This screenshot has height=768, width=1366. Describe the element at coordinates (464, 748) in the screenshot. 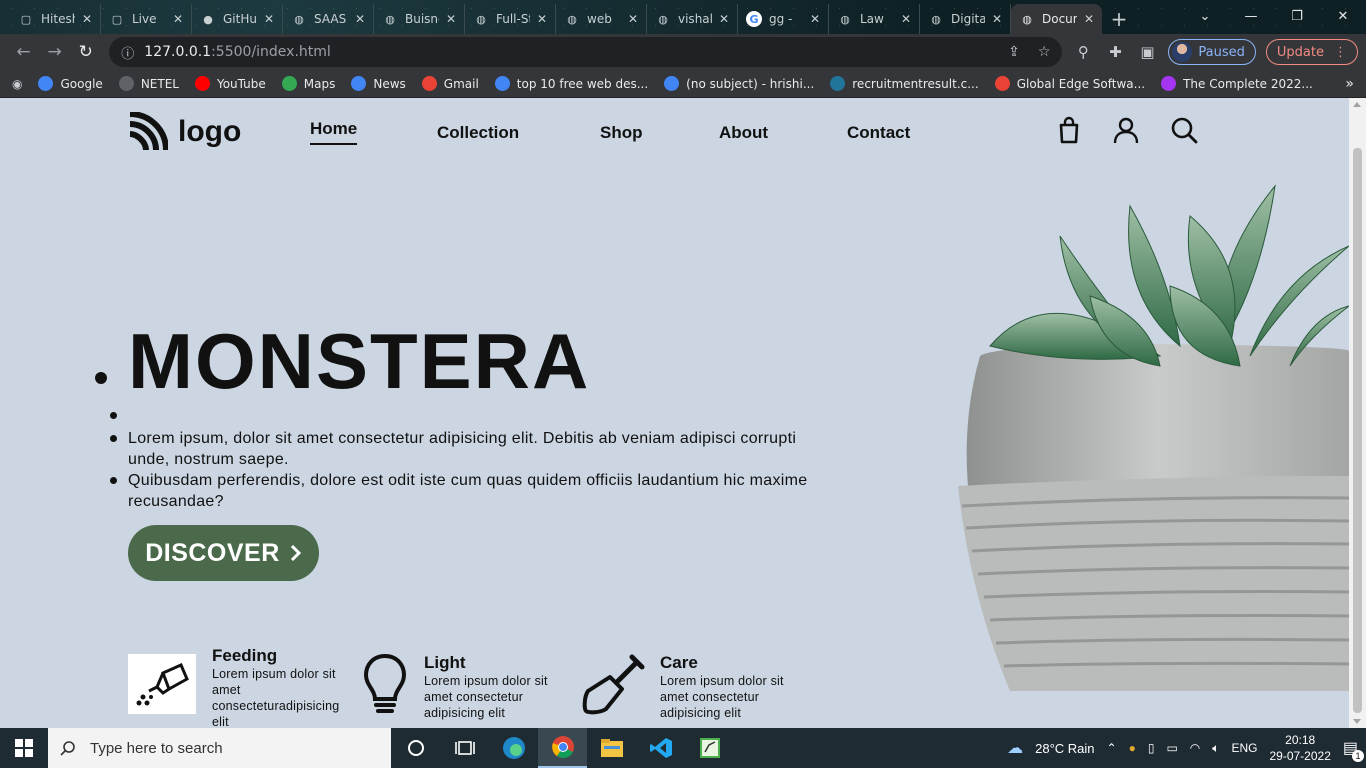

I see `task-view-icon` at that location.